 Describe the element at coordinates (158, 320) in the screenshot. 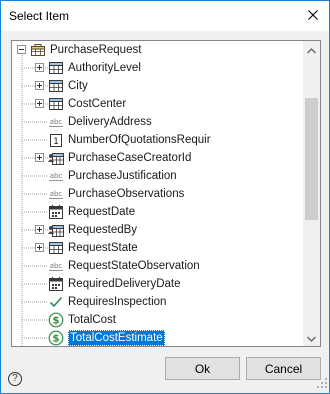

I see `tree-node: $ TotalCost` at that location.